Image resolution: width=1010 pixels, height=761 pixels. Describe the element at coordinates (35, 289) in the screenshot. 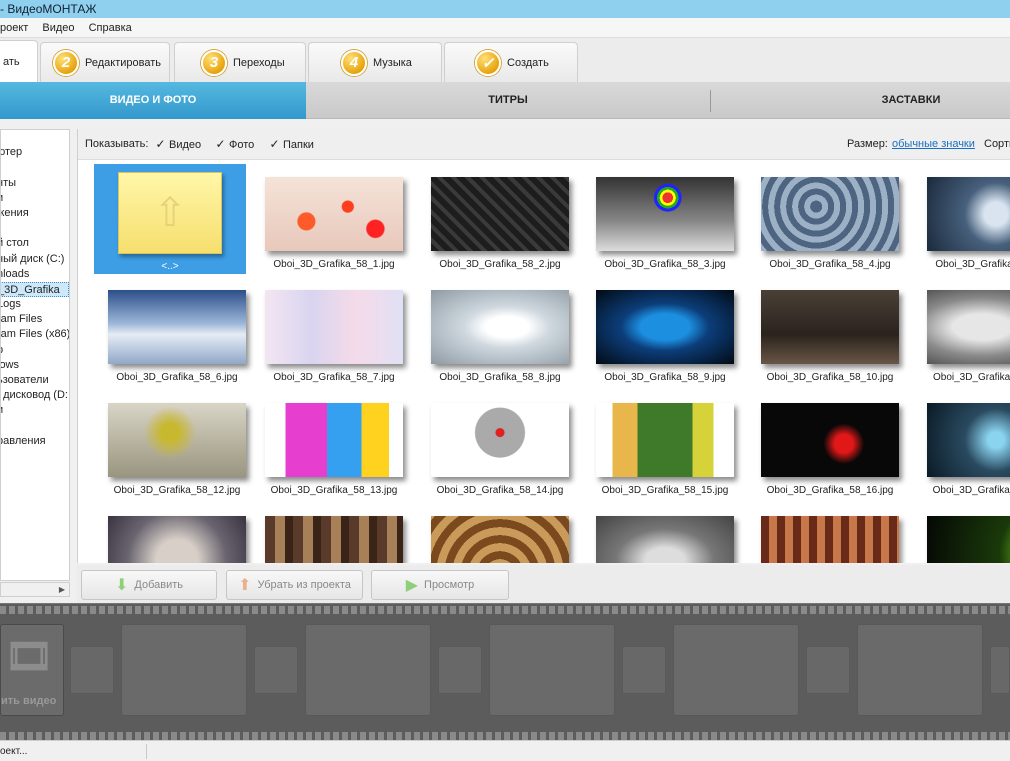

I see `tree-node: _3D_Grafika` at that location.